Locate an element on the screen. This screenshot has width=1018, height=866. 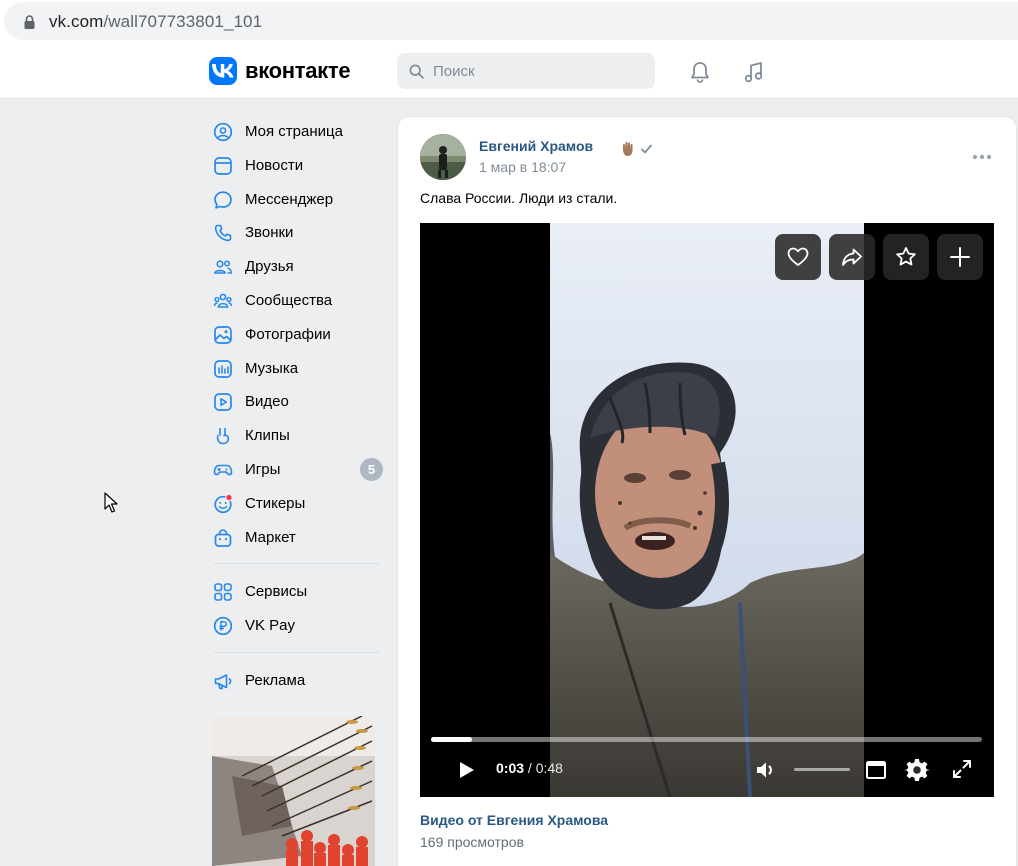
sidebar-item-label: Звонки is located at coordinates (269, 233).